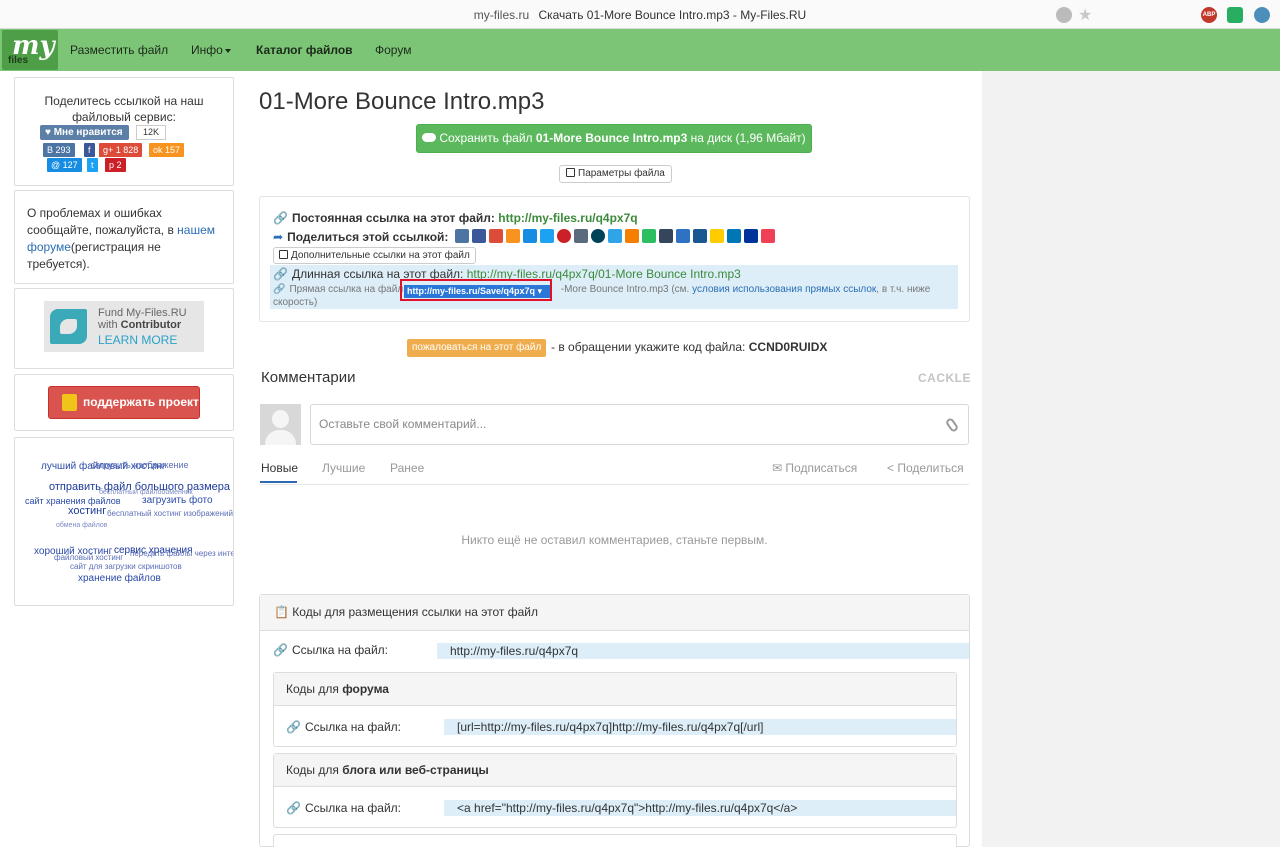  Describe the element at coordinates (146, 492) in the screenshot. I see `tag-link: бесплатный файлообменник` at that location.